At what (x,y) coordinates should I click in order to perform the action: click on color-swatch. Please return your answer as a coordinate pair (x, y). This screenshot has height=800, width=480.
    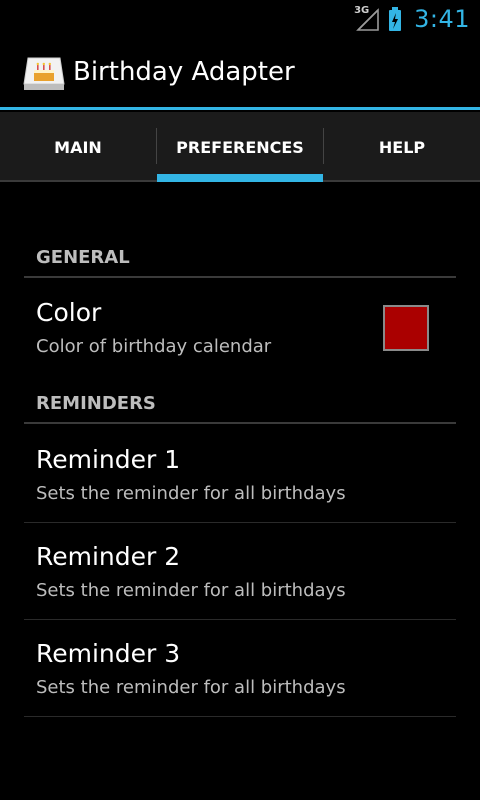
    Looking at the image, I should click on (406, 328).